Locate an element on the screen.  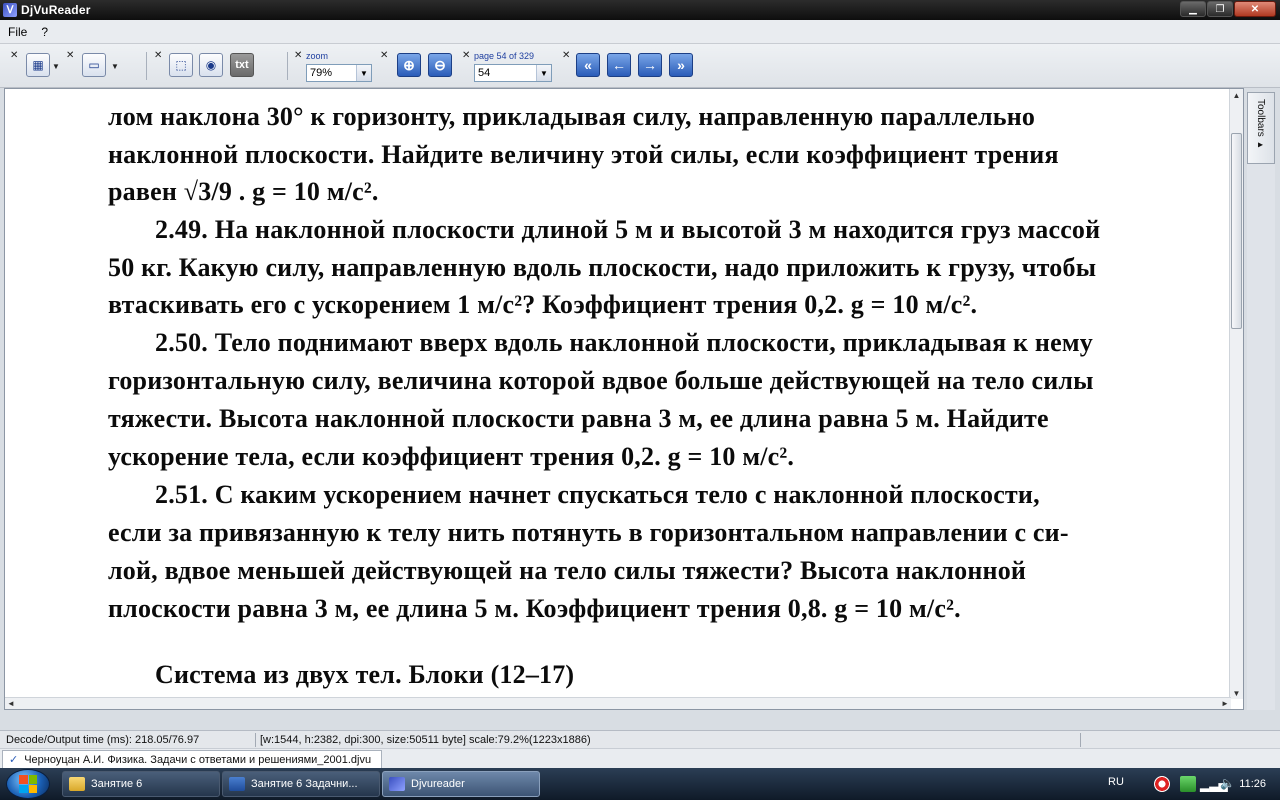
zoom-label: zoom is located at coordinates (317, 56).